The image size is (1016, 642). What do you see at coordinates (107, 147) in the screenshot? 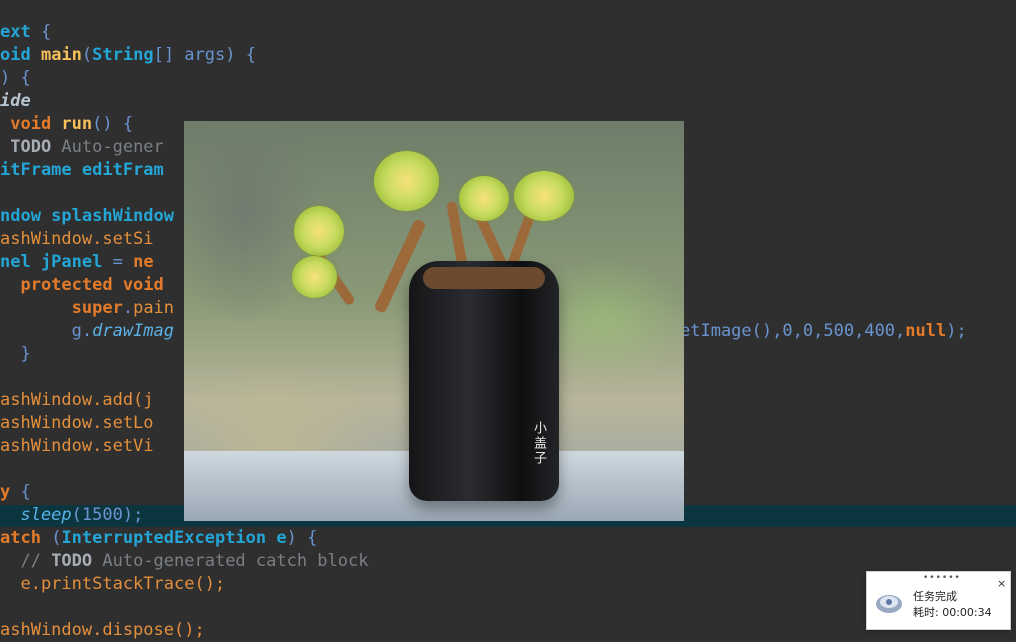
I see `code-token: Auto-gener` at bounding box center [107, 147].